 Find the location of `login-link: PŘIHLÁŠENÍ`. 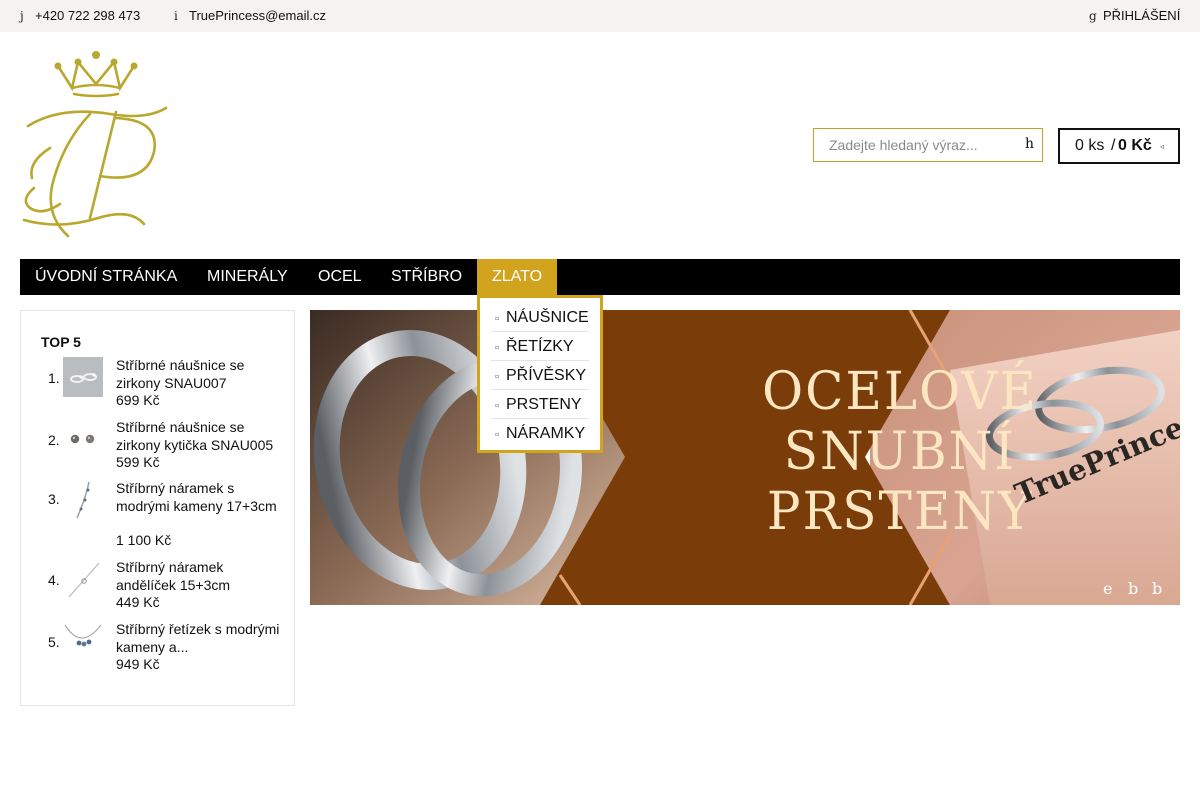

login-link: PŘIHLÁŠENÍ is located at coordinates (1141, 15).